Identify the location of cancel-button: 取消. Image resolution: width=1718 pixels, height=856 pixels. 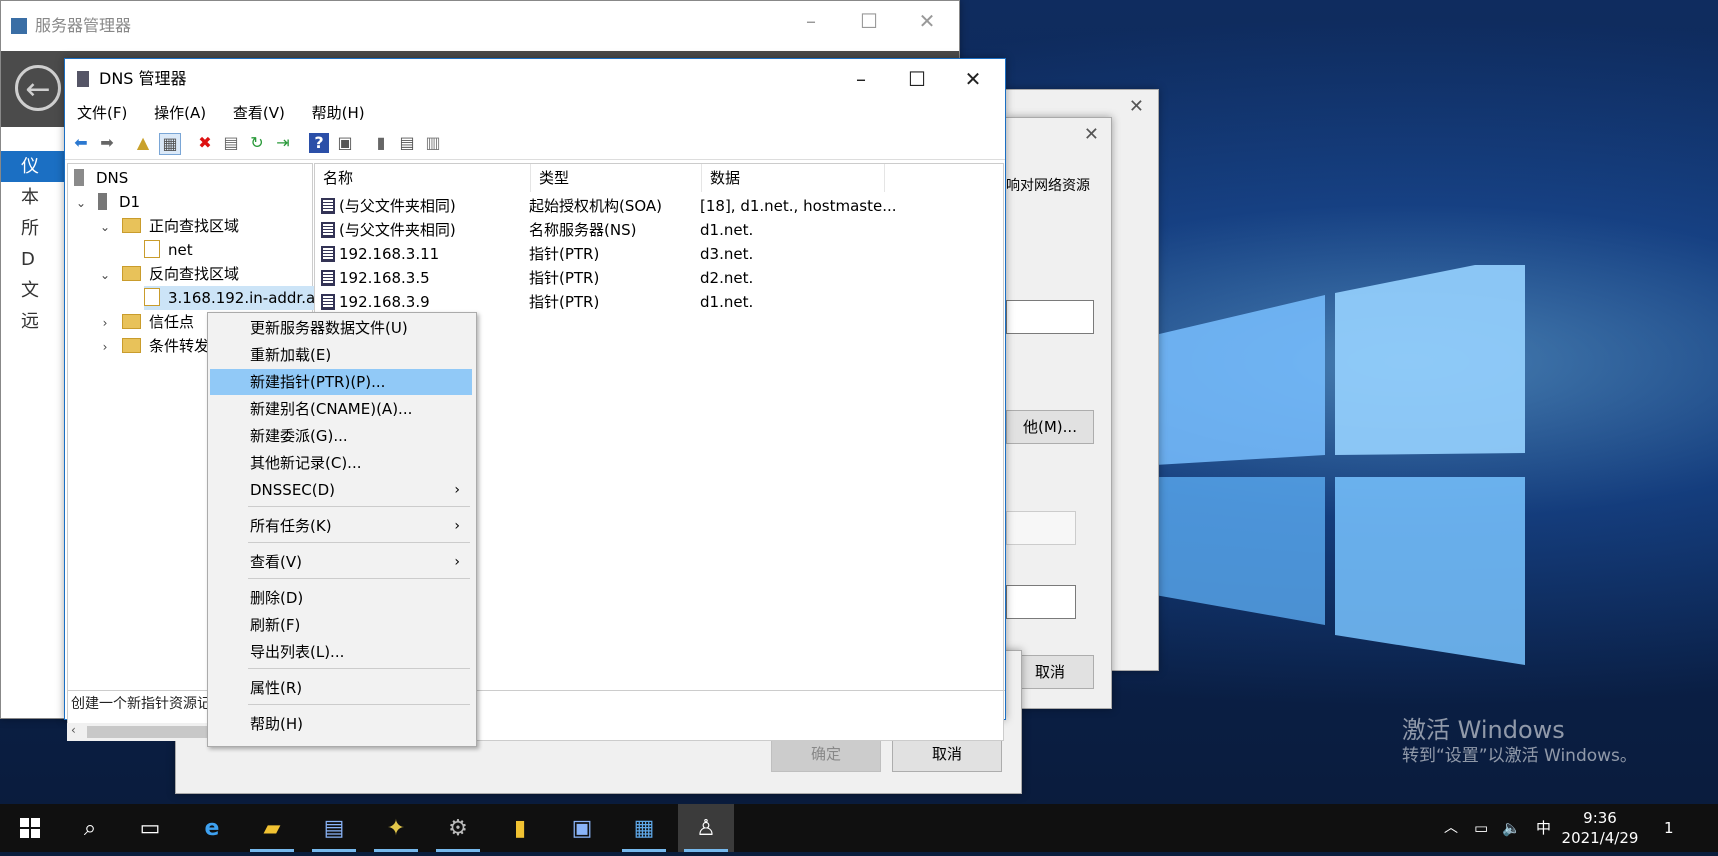
(947, 754).